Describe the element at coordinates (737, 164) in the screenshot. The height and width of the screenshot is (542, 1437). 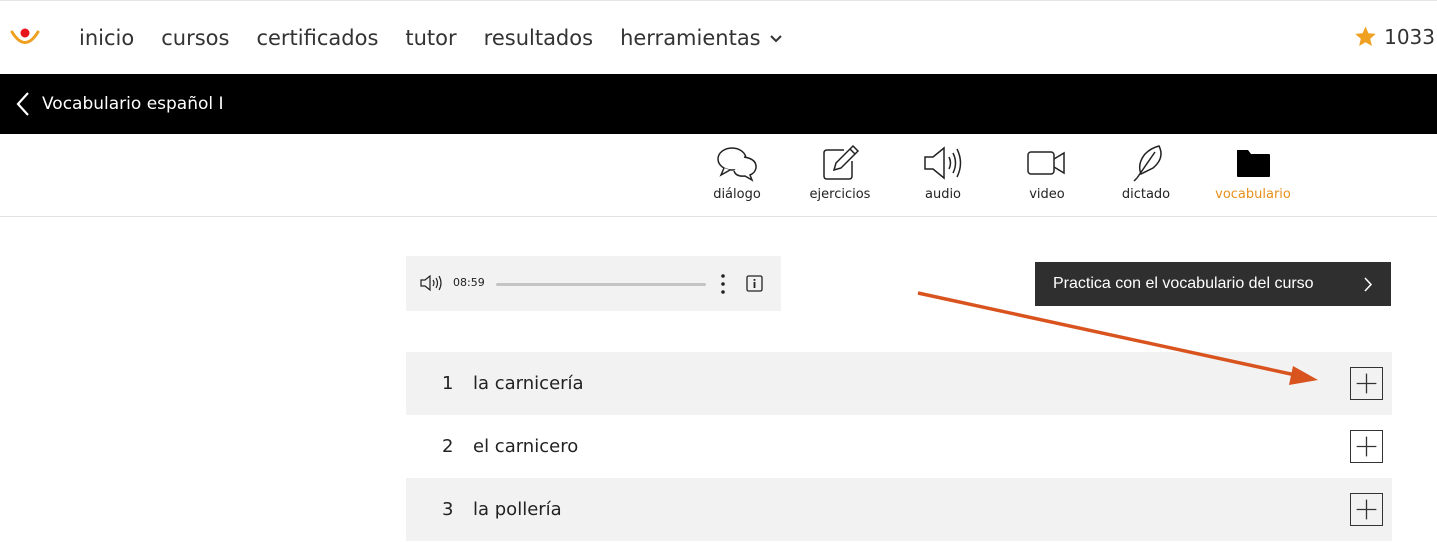
I see `speech-bubbles-icon` at that location.